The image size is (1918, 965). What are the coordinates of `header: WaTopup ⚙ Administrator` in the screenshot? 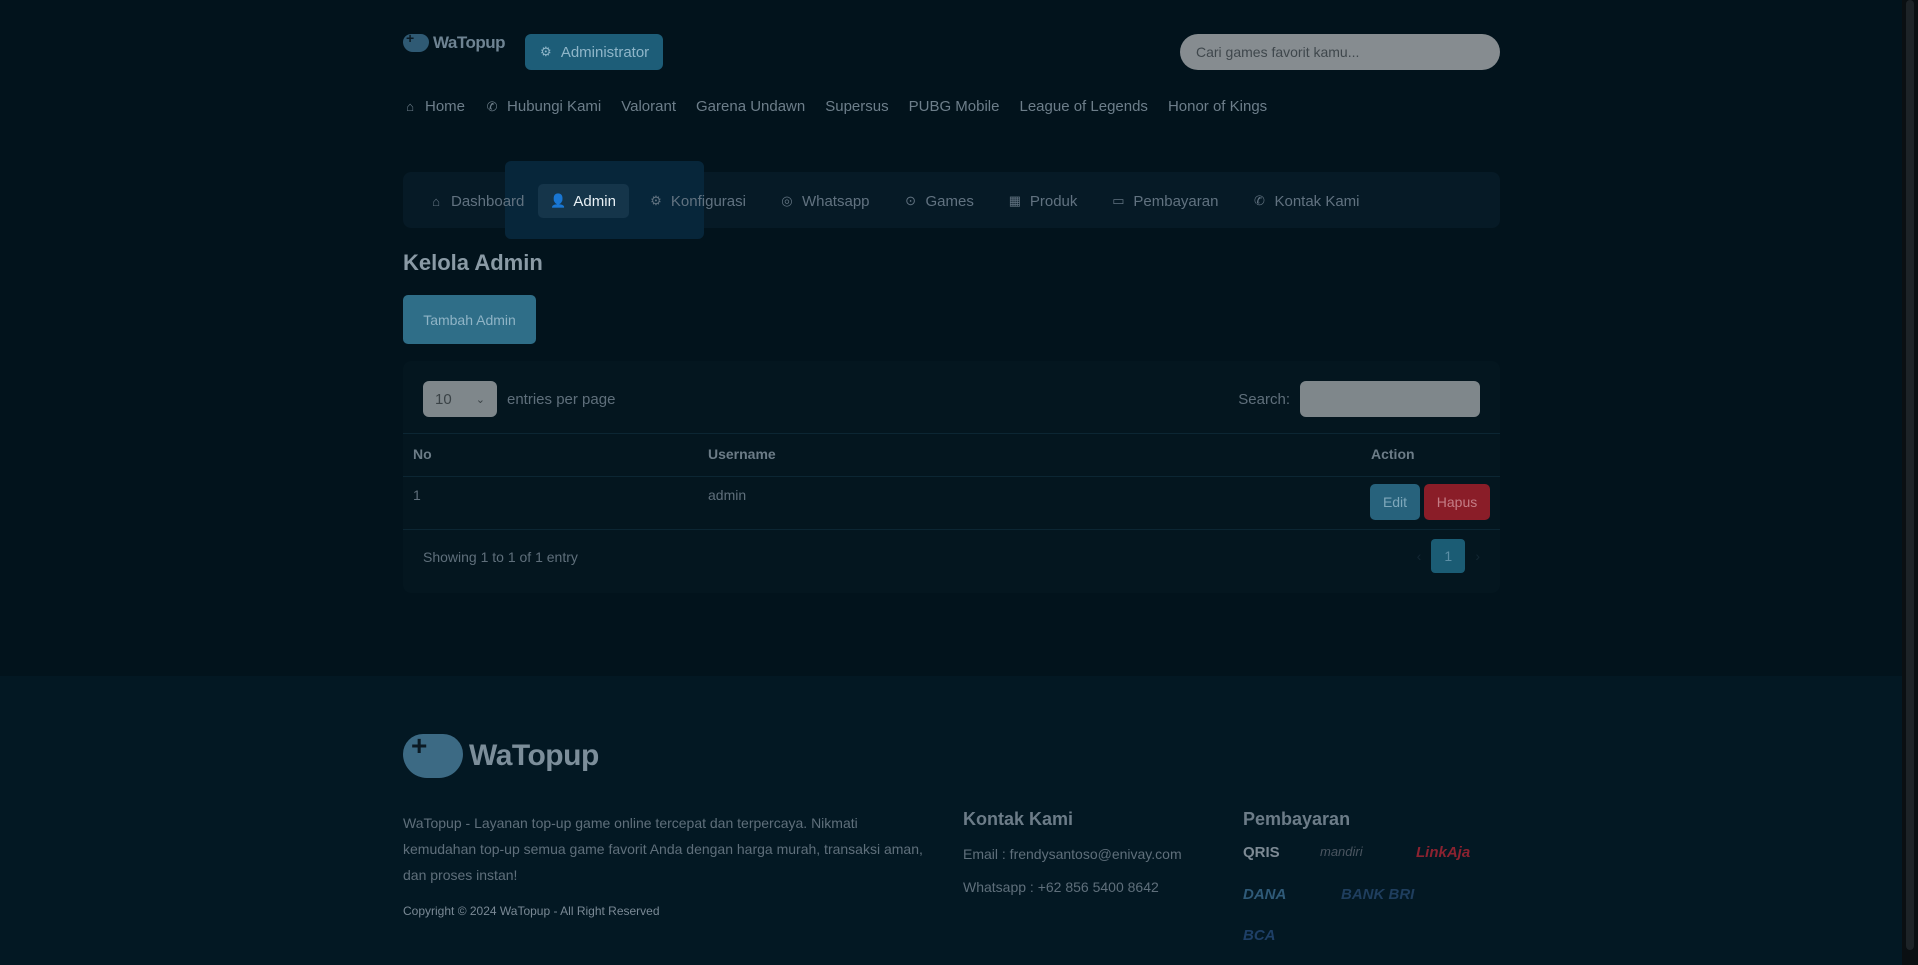 It's located at (951, 51).